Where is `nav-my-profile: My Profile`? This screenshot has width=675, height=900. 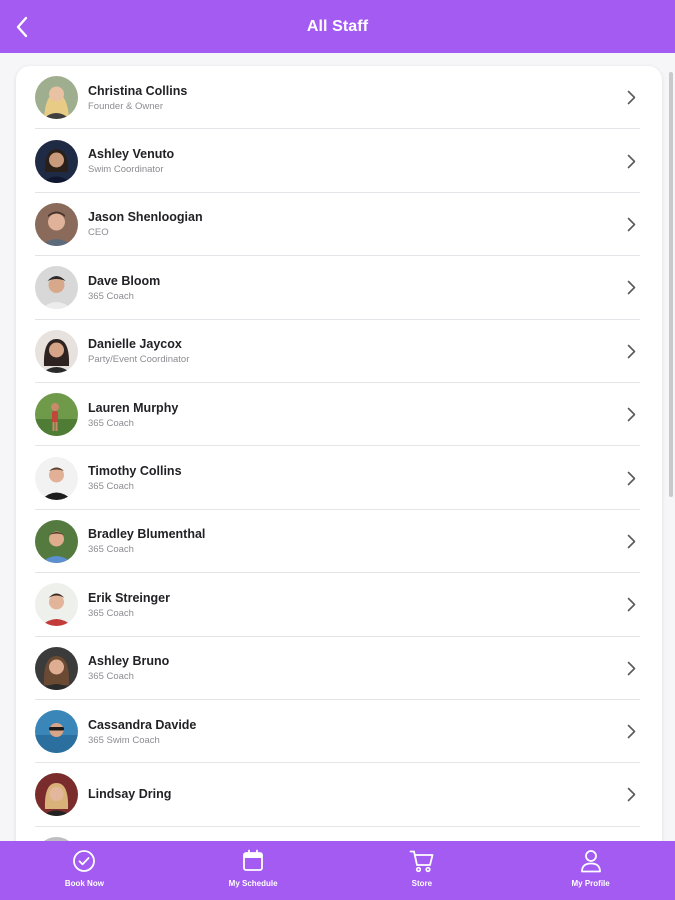 nav-my-profile: My Profile is located at coordinates (590, 870).